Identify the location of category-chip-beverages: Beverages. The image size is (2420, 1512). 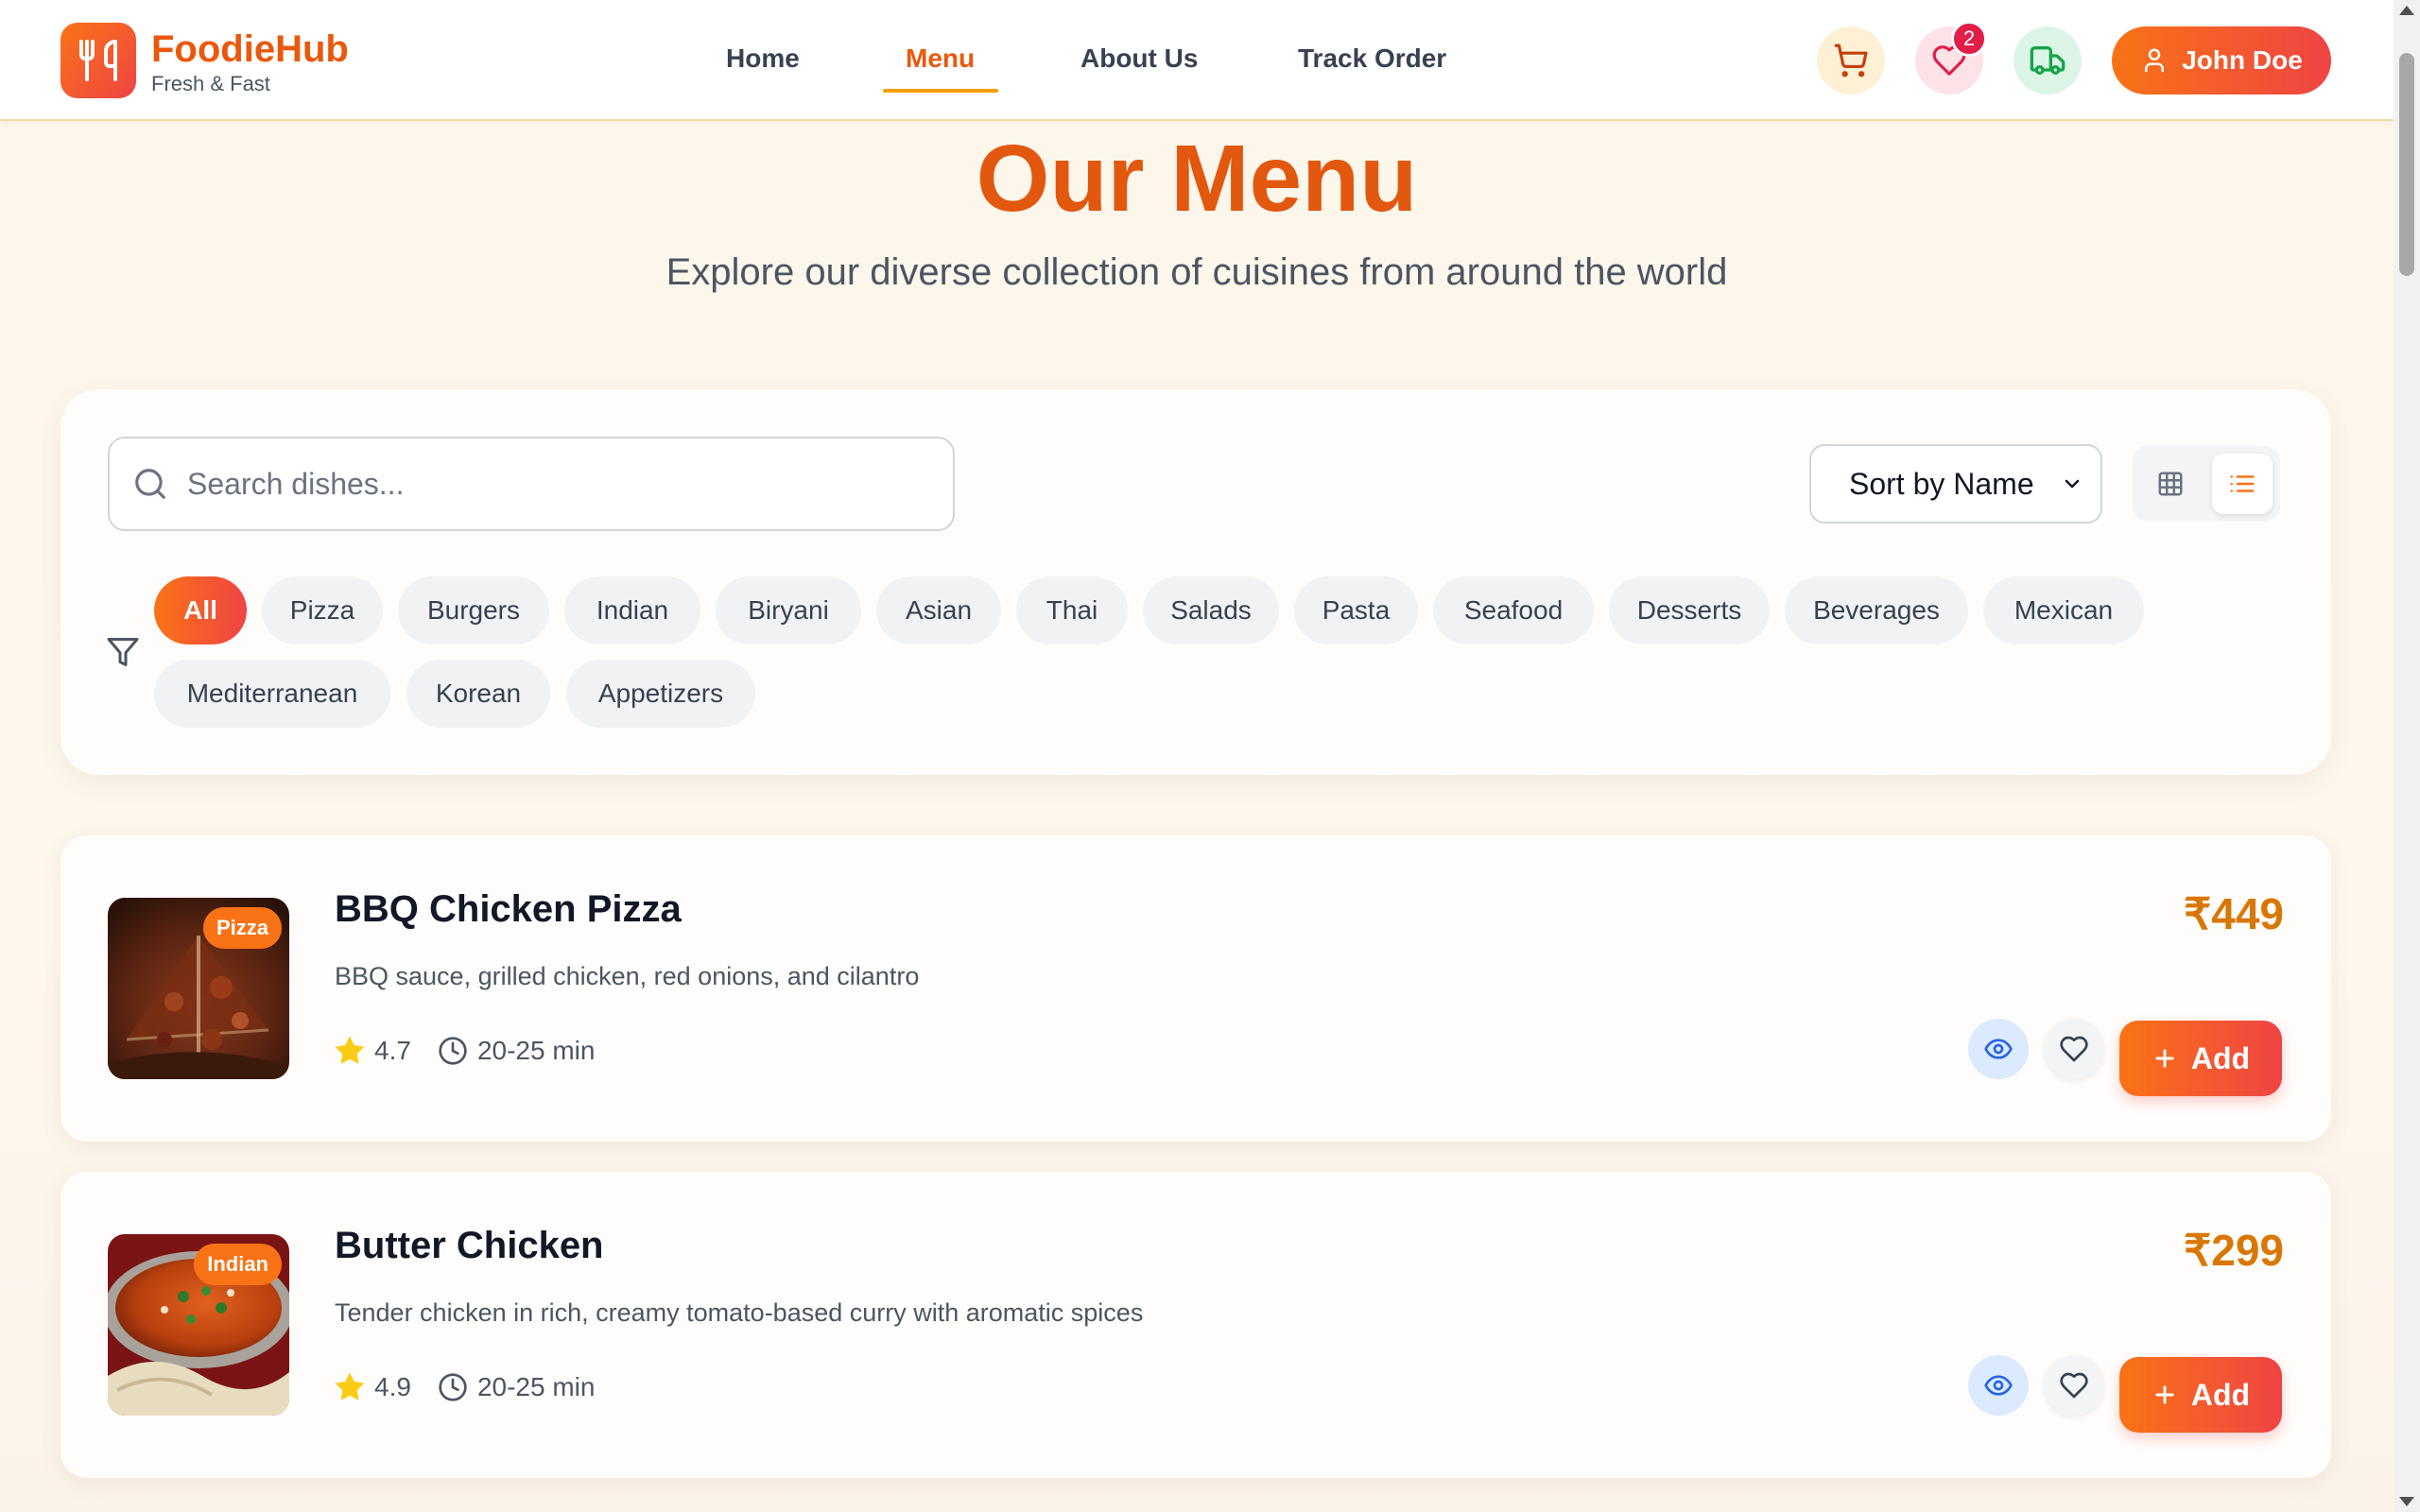
(1876, 610).